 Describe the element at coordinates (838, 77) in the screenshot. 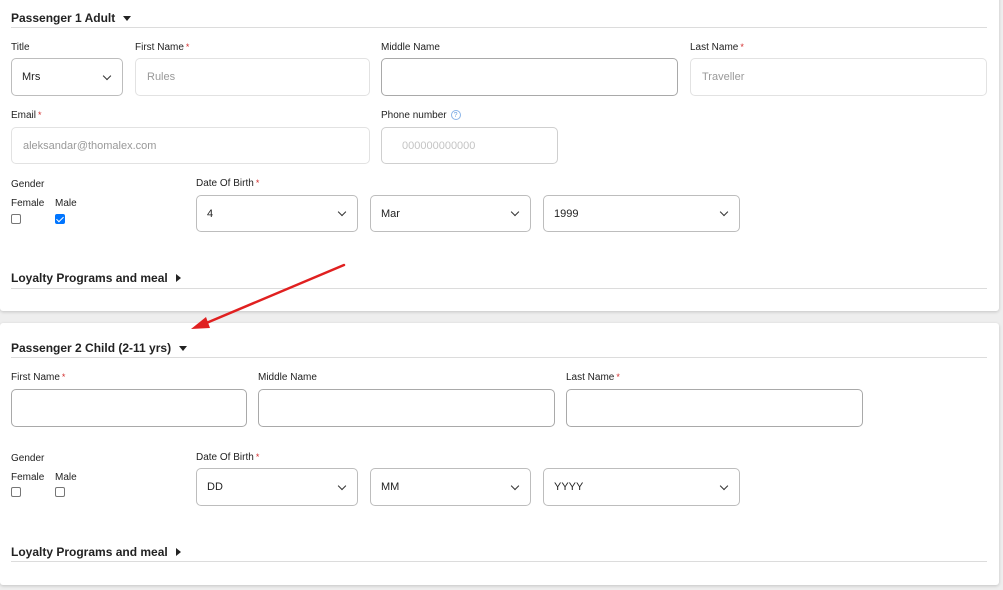

I see `last-name-input: Traveller` at that location.